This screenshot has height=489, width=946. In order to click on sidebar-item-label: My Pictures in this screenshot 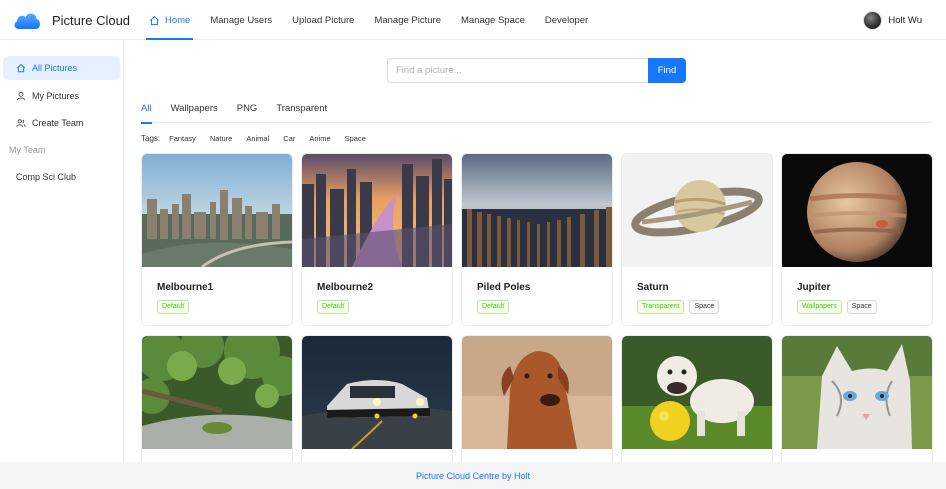, I will do `click(56, 96)`.